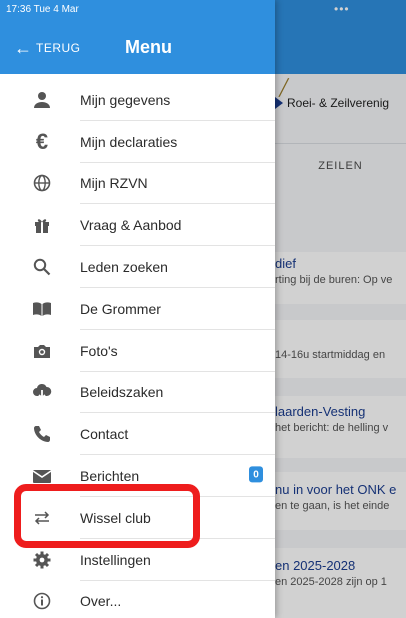 The image size is (406, 618). Describe the element at coordinates (42, 351) in the screenshot. I see `camera-icon` at that location.